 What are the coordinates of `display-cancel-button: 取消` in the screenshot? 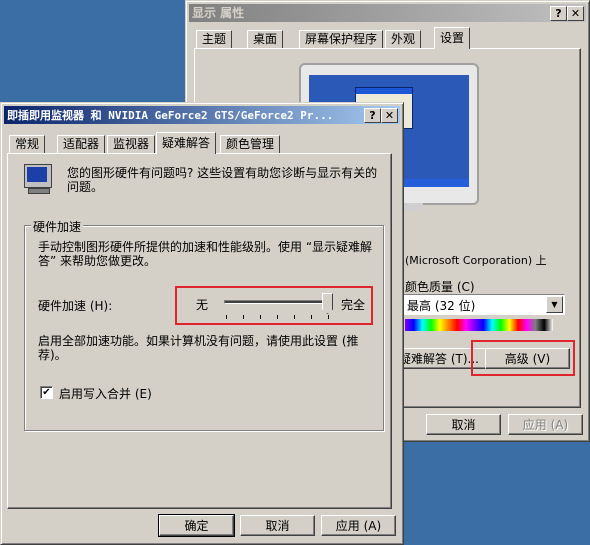 It's located at (463, 424).